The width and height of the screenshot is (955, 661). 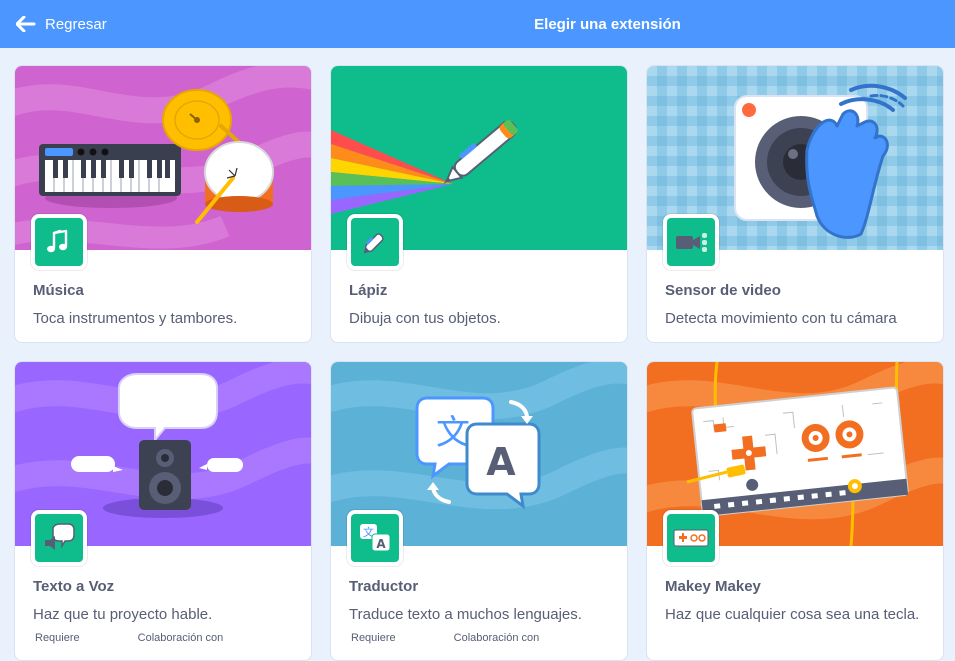 What do you see at coordinates (453, 433) in the screenshot?
I see `svg-text: 文` at bounding box center [453, 433].